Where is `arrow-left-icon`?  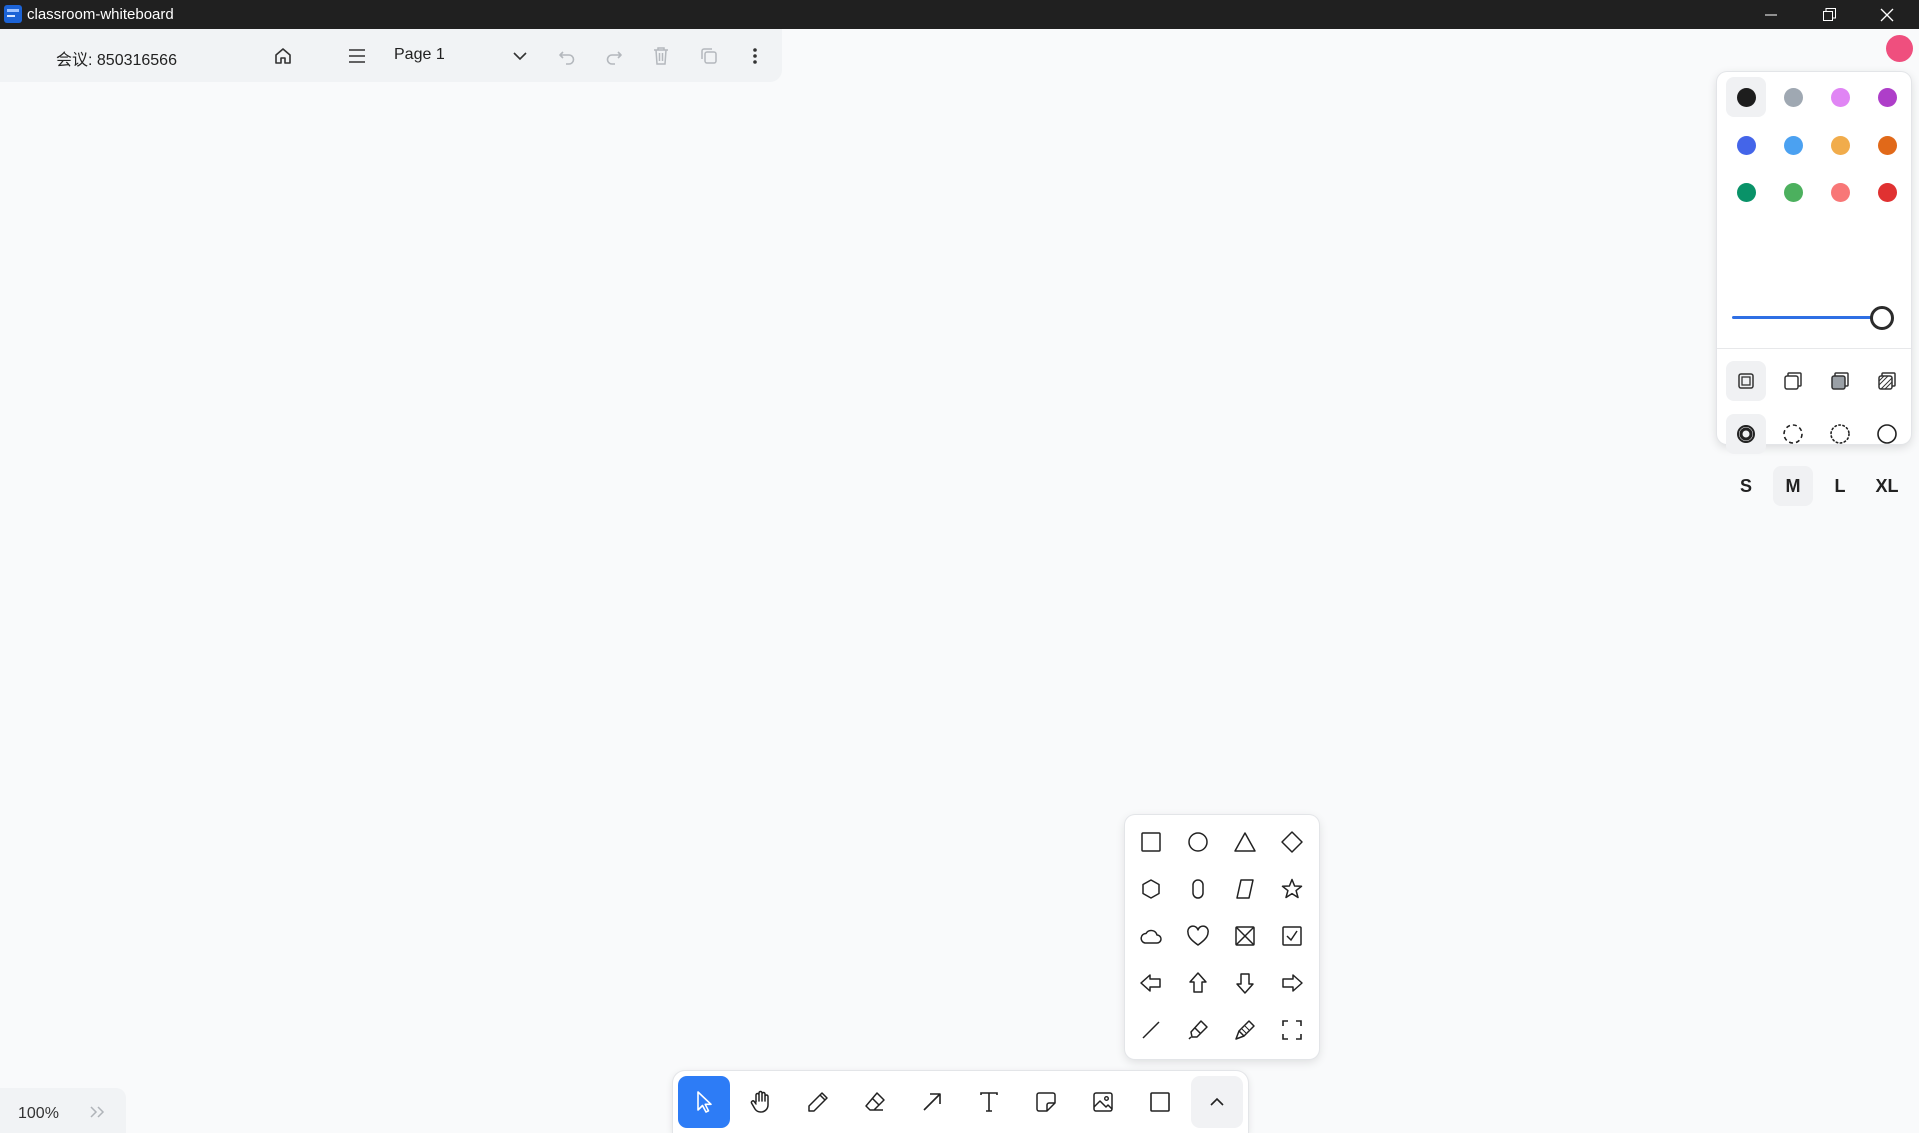 arrow-left-icon is located at coordinates (1150, 983).